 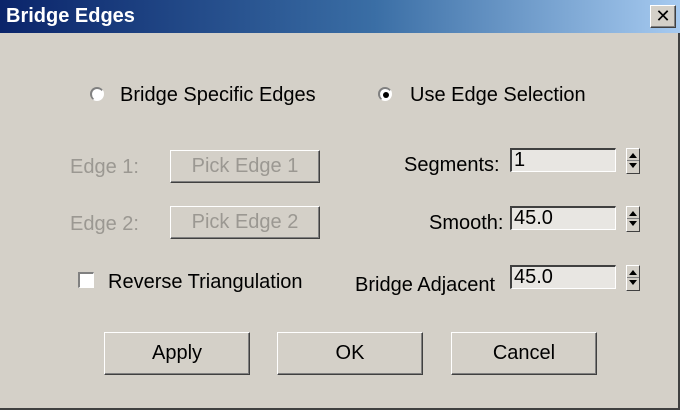 I want to click on radio-bridge-specific-edges, so click(x=97, y=94).